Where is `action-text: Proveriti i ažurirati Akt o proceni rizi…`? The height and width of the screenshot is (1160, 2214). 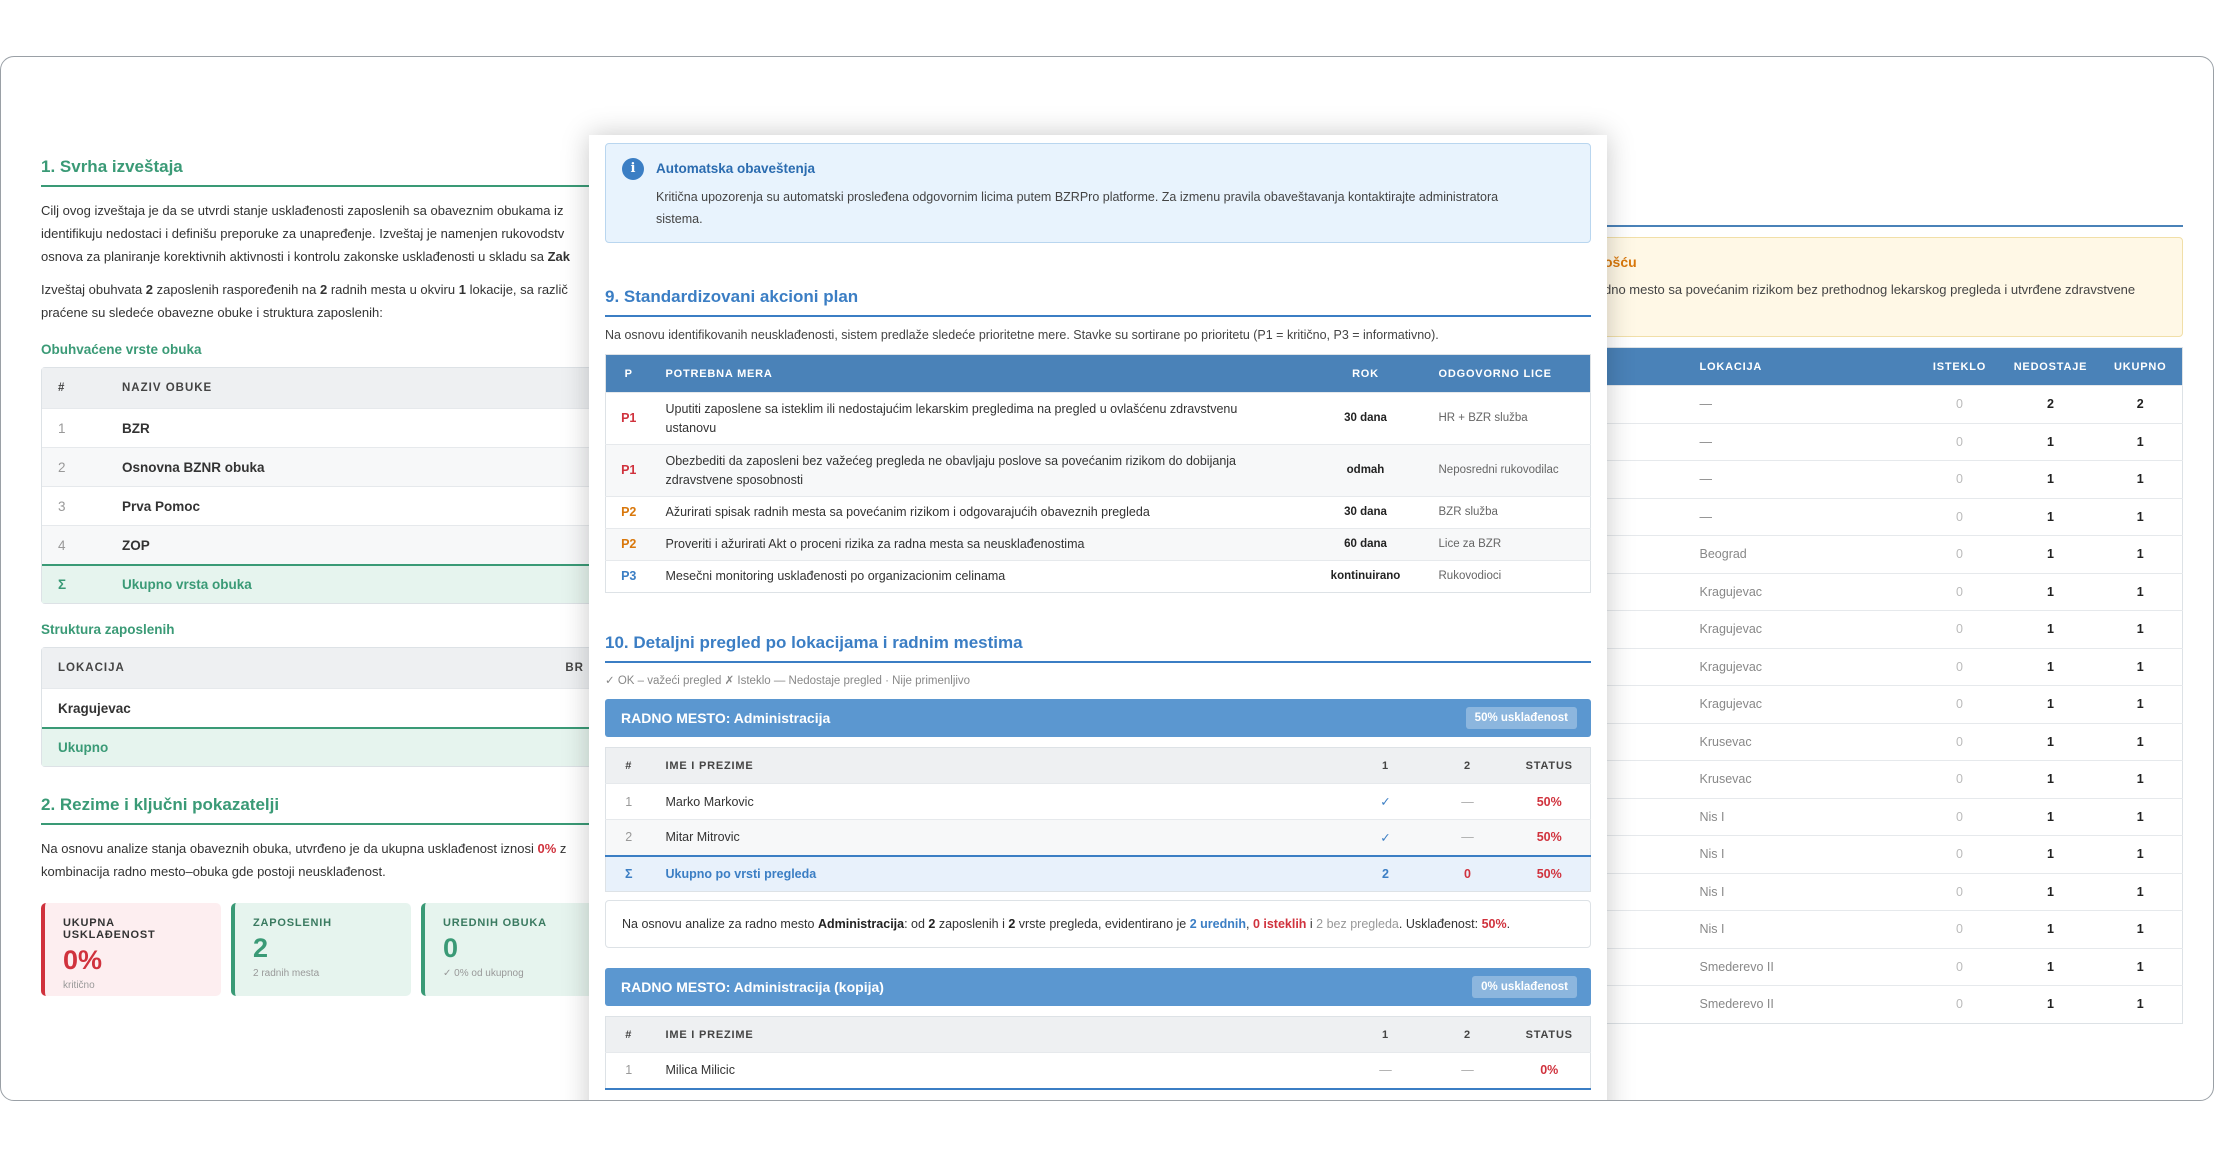 action-text: Proveriti i ažurirati Akt o proceni rizi… is located at coordinates (979, 544).